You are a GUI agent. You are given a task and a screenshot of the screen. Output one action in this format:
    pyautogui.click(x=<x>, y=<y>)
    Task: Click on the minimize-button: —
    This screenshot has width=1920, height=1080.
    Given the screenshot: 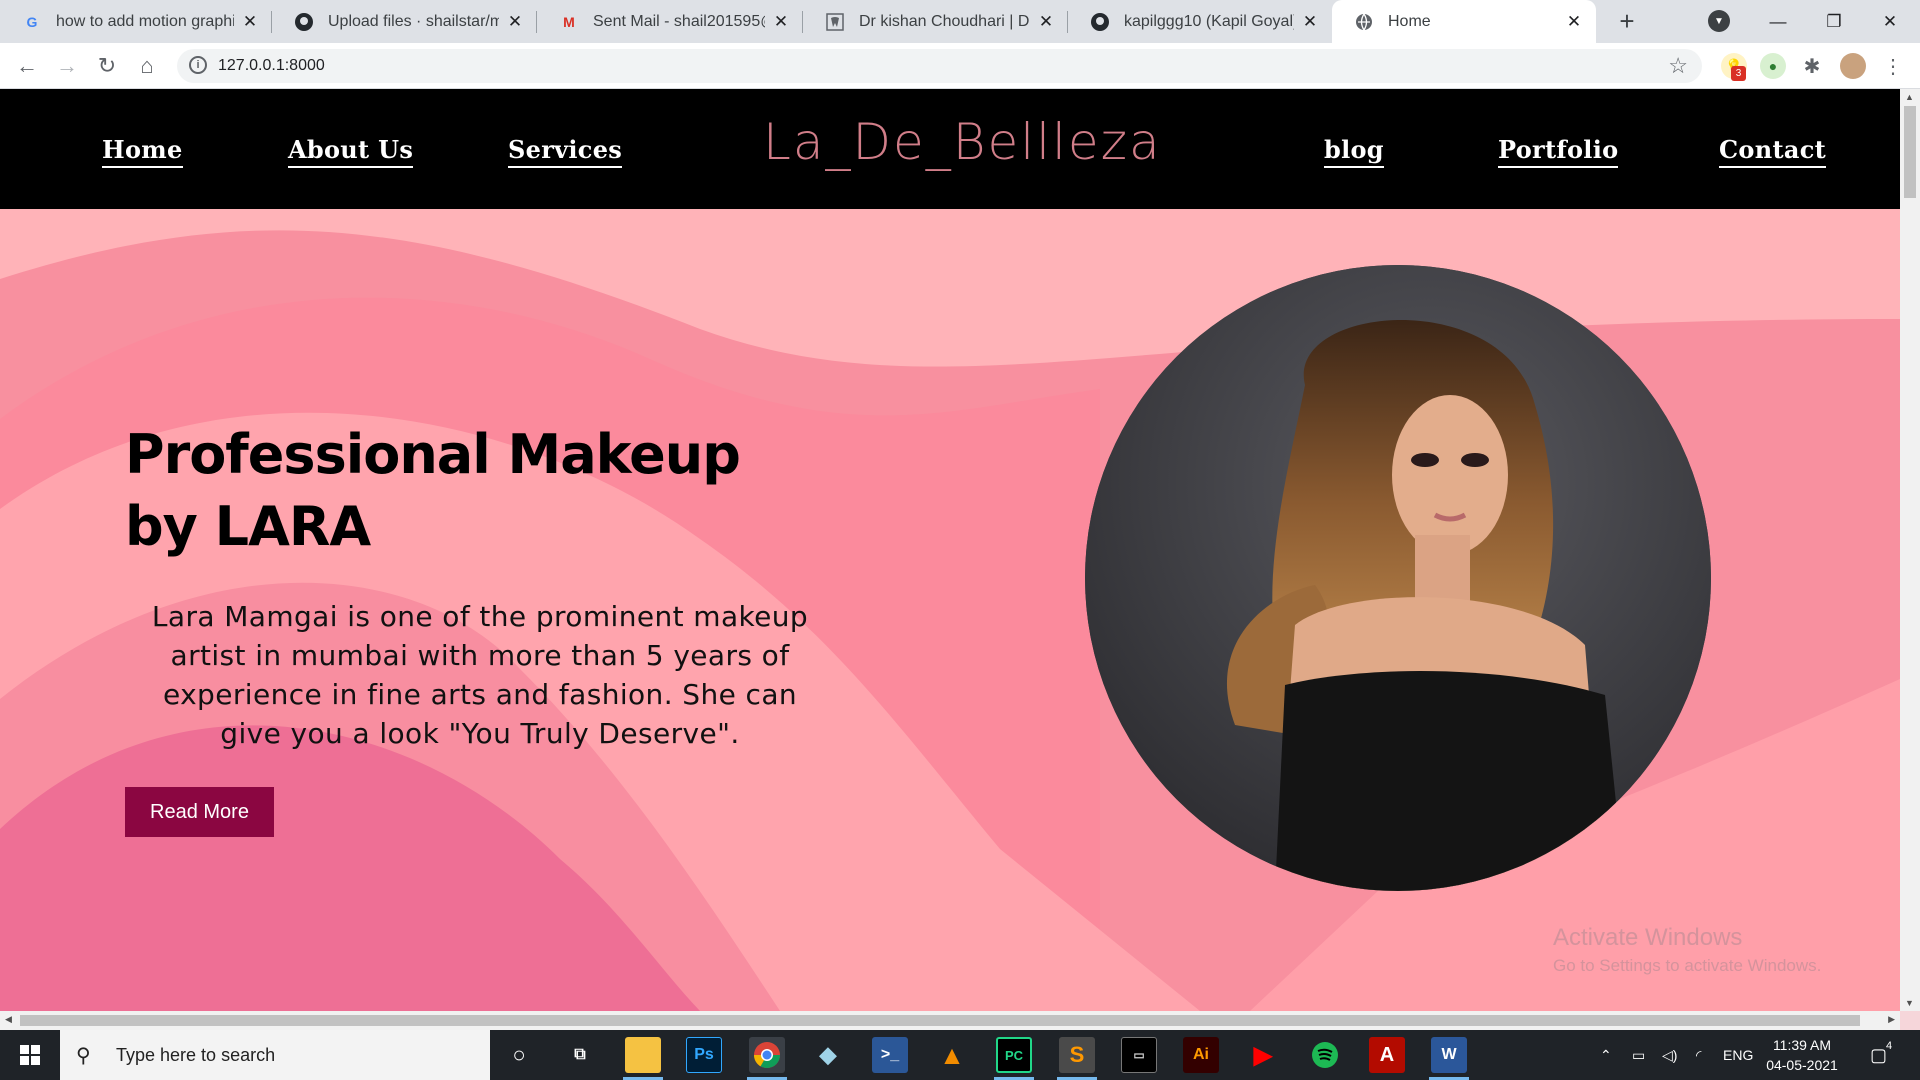 What is the action you would take?
    pyautogui.click(x=1778, y=21)
    